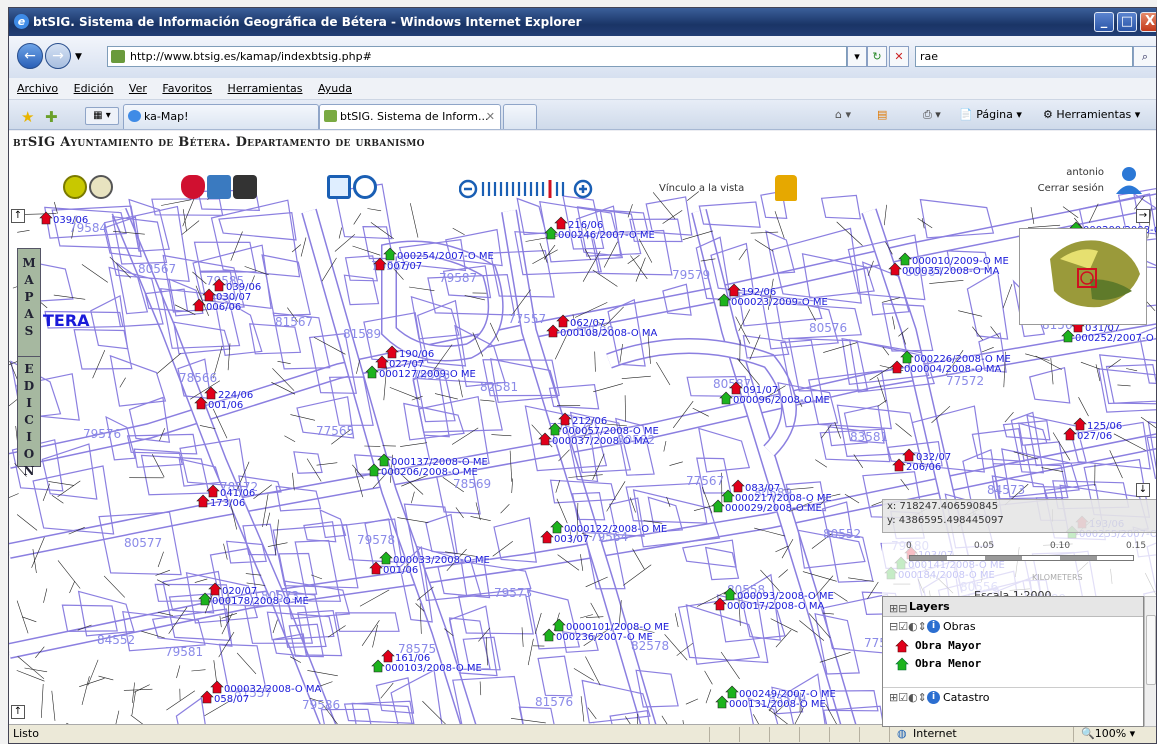 The height and width of the screenshot is (744, 1157). Describe the element at coordinates (779, 302) in the screenshot. I see `obra-label: 000023/2009-O ME` at that location.